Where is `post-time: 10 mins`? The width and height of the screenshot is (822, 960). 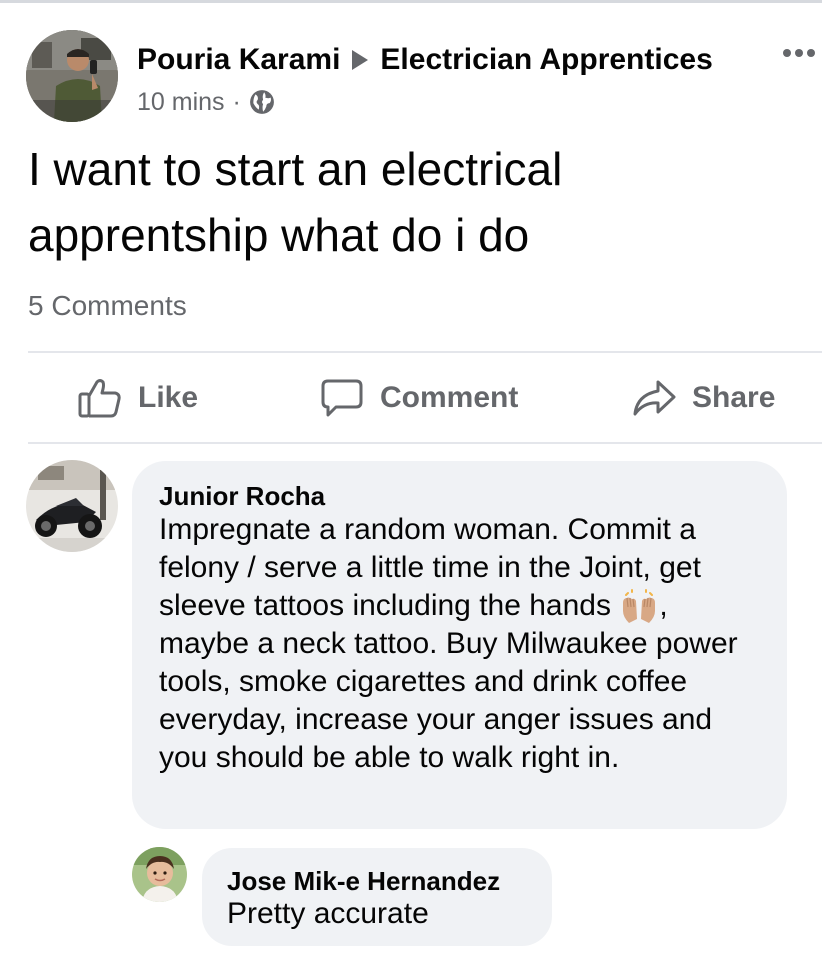 post-time: 10 mins is located at coordinates (181, 102).